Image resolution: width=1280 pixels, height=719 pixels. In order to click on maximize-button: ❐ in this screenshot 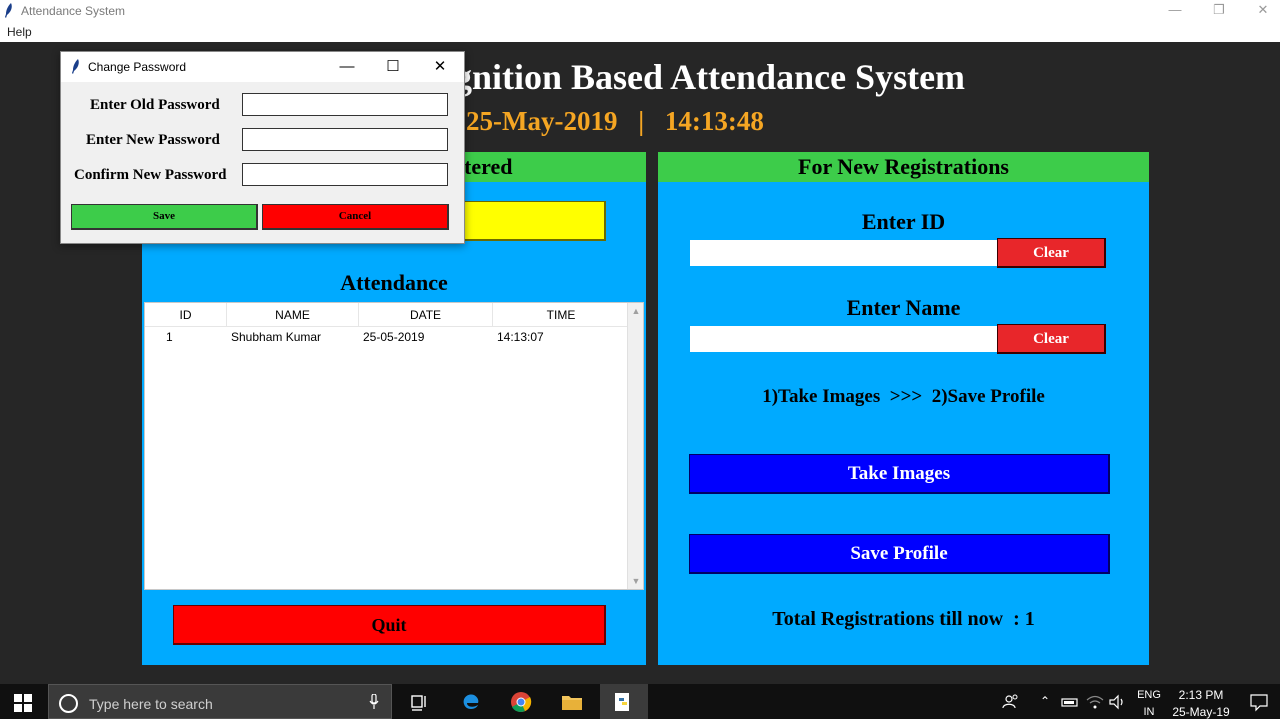, I will do `click(1219, 11)`.